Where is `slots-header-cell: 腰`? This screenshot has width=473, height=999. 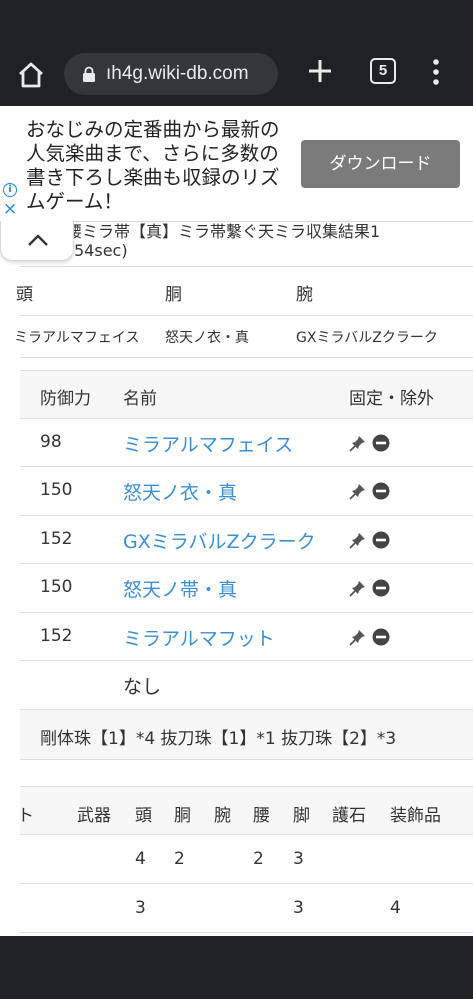
slots-header-cell: 腰 is located at coordinates (261, 816).